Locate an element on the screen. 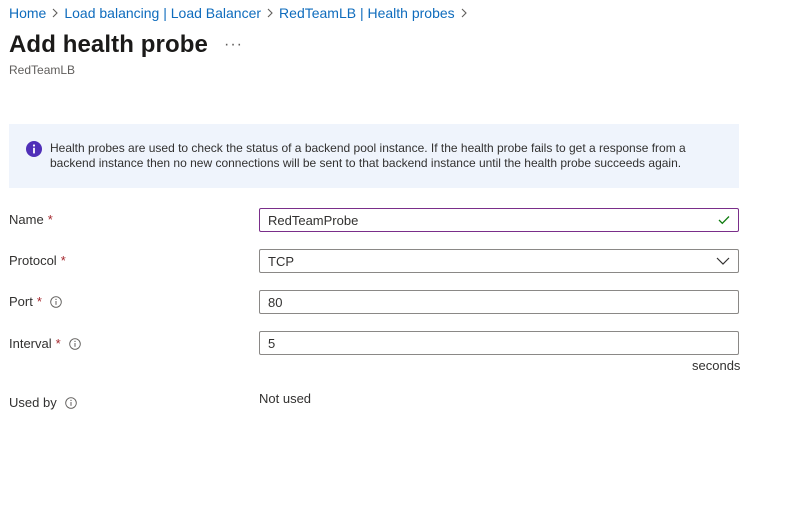 The height and width of the screenshot is (510, 808). page-subtitle: RedTeamLB is located at coordinates (42, 70).